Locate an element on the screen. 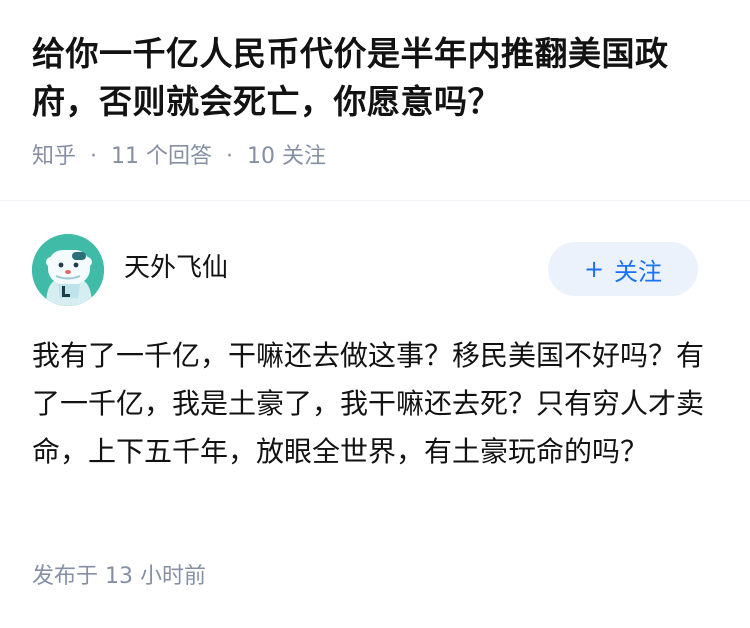 The height and width of the screenshot is (628, 750). source-label: 知乎 is located at coordinates (54, 157).